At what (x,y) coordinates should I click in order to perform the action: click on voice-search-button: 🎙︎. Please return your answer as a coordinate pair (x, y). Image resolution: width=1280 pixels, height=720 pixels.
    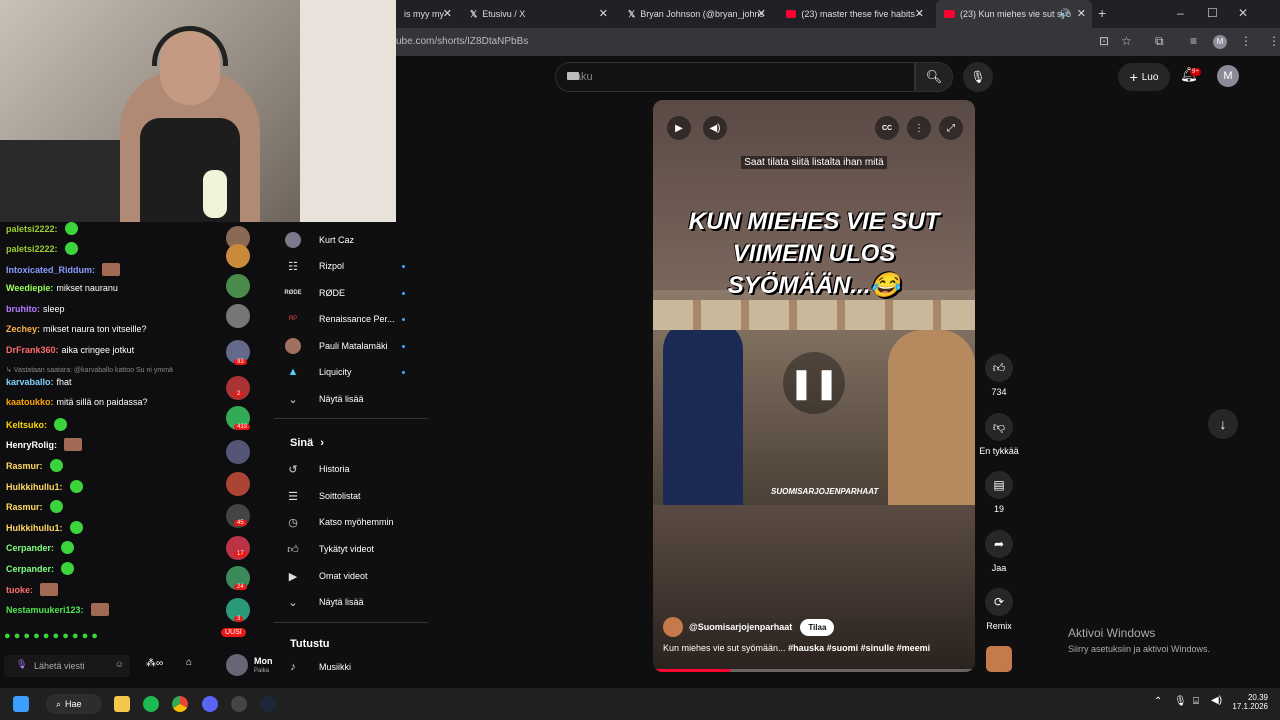
    Looking at the image, I should click on (978, 77).